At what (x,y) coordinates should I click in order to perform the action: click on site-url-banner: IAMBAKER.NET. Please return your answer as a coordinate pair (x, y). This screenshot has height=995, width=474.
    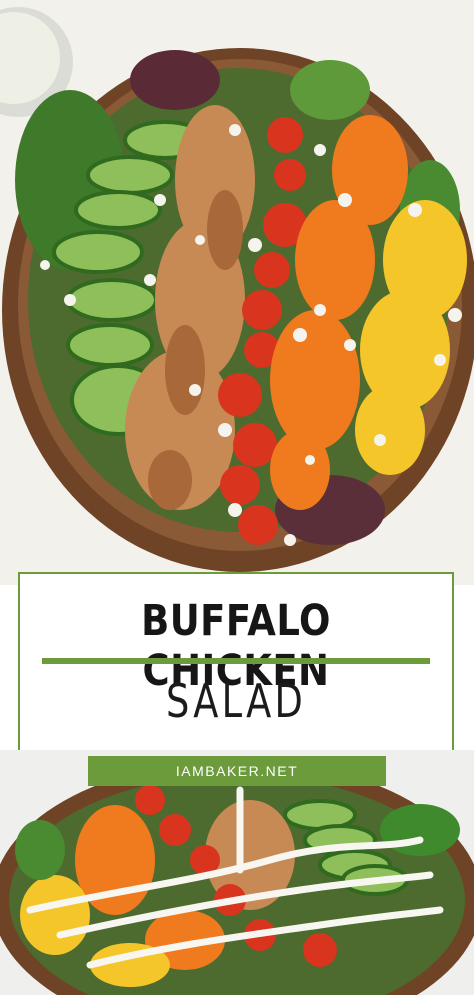
    Looking at the image, I should click on (237, 771).